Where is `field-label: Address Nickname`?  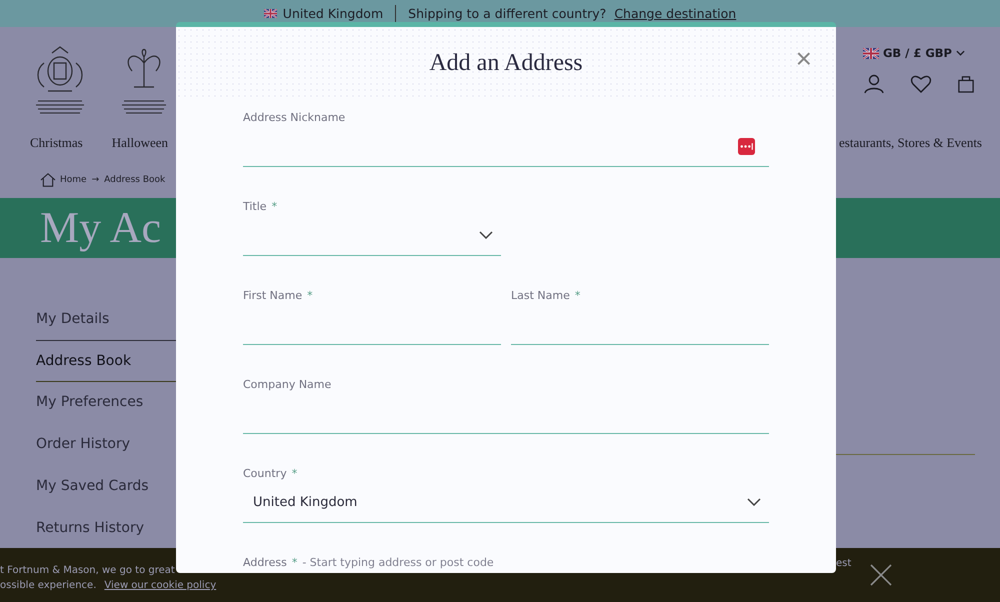
field-label: Address Nickname is located at coordinates (294, 117).